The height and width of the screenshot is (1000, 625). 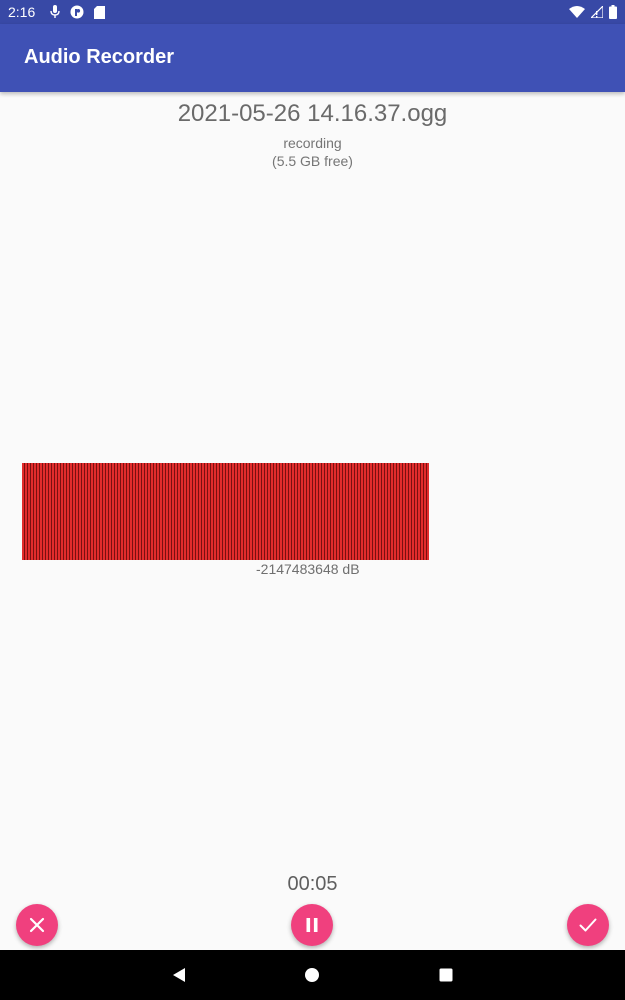 I want to click on elapsed-timer: 00:05, so click(x=312, y=884).